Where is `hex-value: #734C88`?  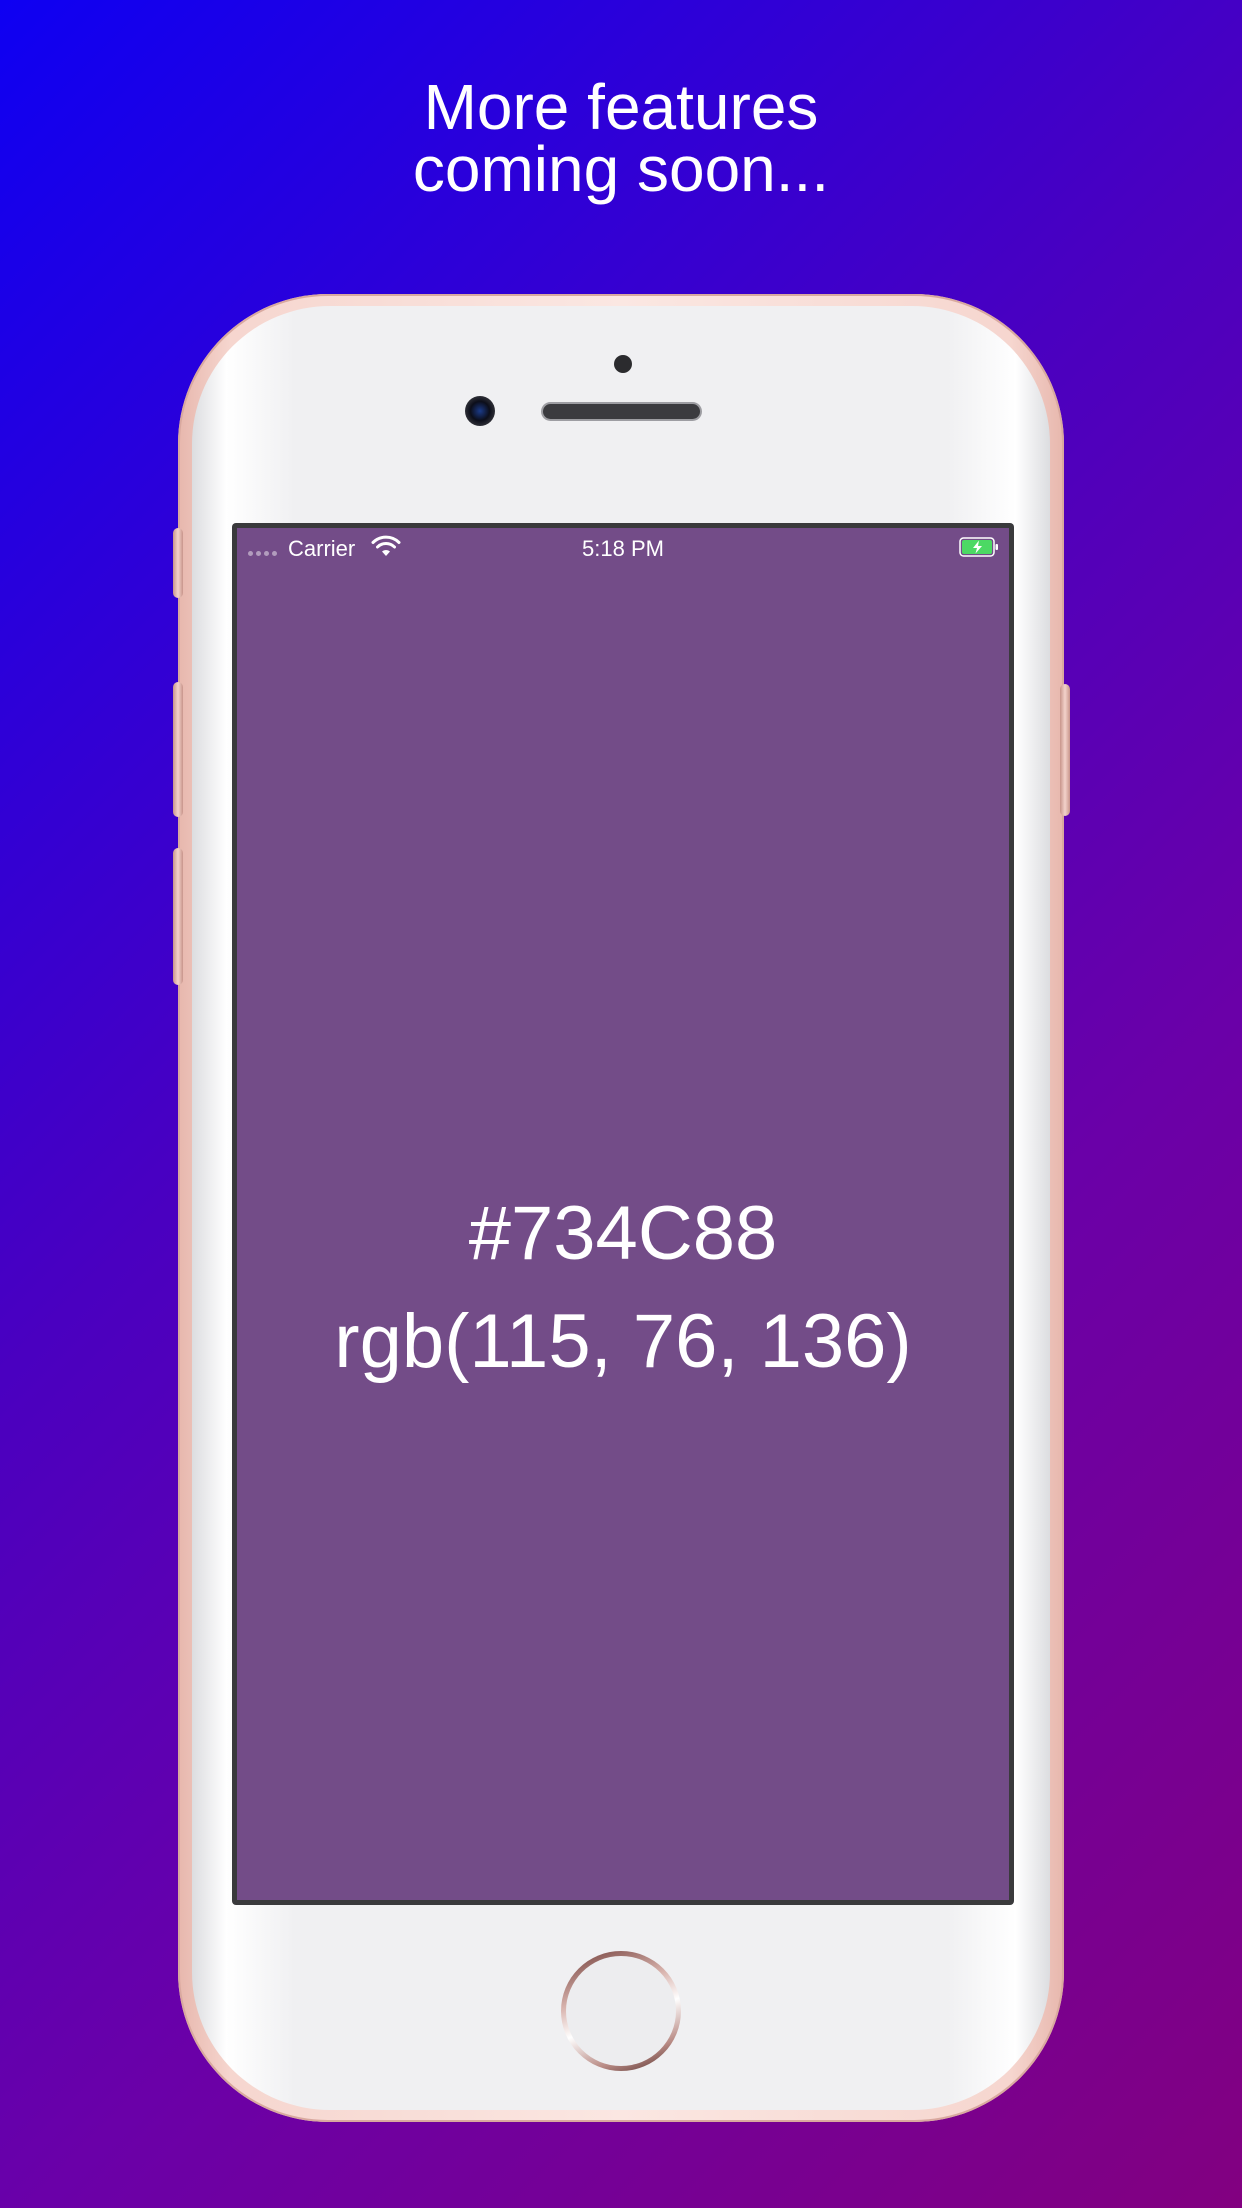 hex-value: #734C88 is located at coordinates (623, 1233).